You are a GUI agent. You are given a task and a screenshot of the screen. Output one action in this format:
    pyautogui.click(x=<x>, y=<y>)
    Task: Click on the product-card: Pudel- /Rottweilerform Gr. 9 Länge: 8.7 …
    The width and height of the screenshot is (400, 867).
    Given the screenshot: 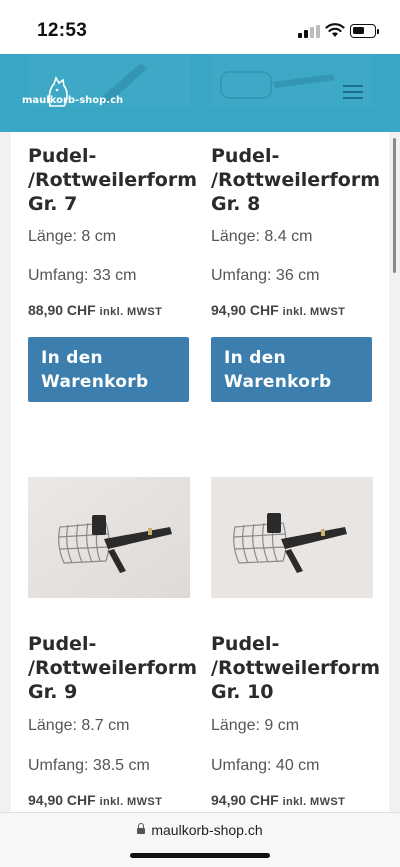 What is the action you would take?
    pyautogui.click(x=112, y=720)
    